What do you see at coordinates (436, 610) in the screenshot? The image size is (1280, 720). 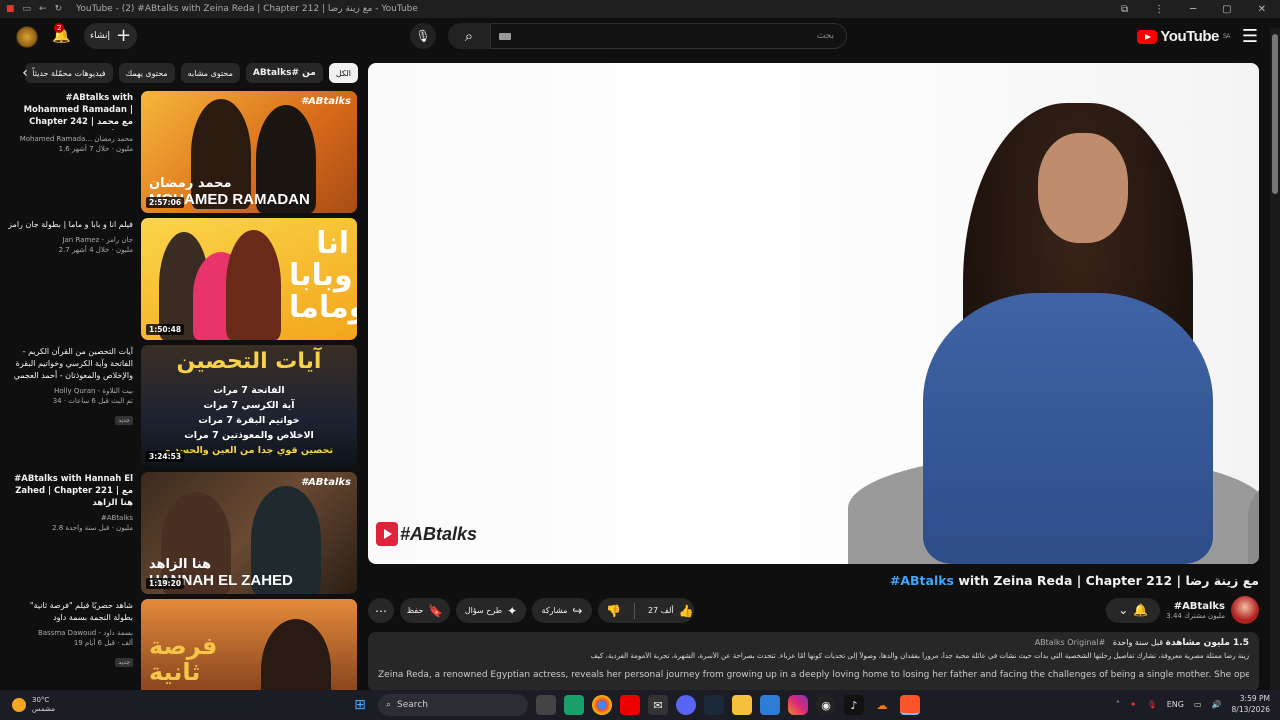 I see `bookmark-icon: 🔖` at bounding box center [436, 610].